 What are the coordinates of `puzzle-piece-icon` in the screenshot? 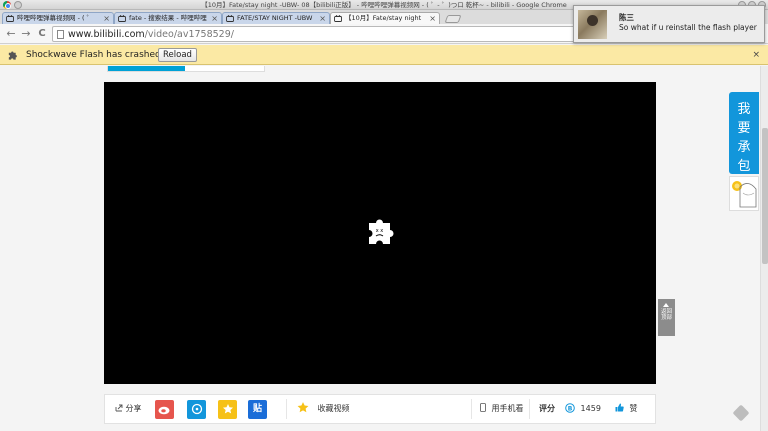 It's located at (12, 55).